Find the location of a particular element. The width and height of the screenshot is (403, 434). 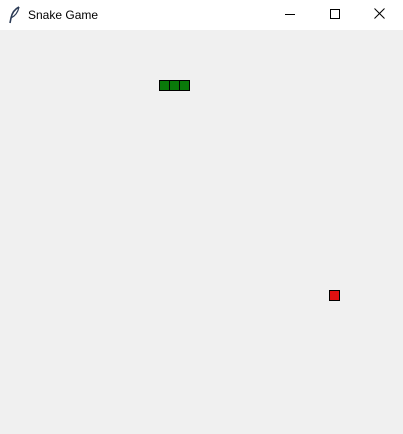

close-button is located at coordinates (379, 15).